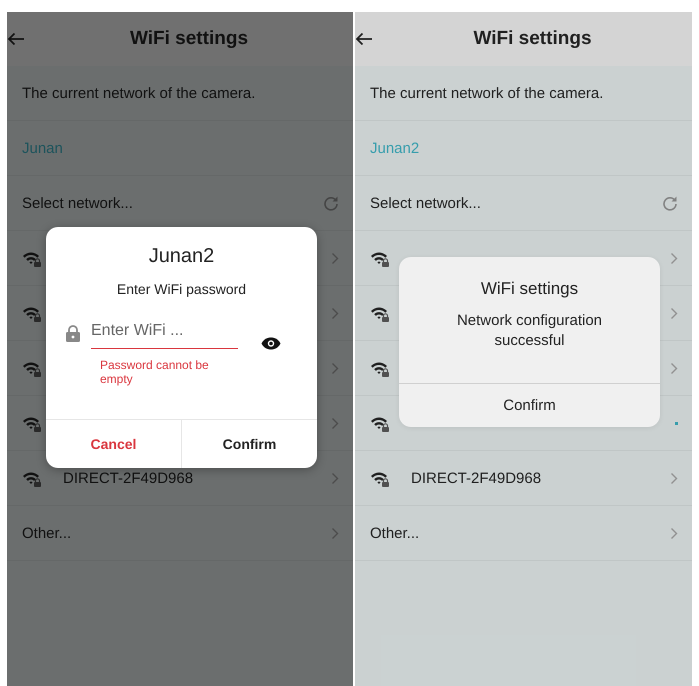 This screenshot has width=699, height=686. I want to click on back-arrow-icon, so click(364, 39).